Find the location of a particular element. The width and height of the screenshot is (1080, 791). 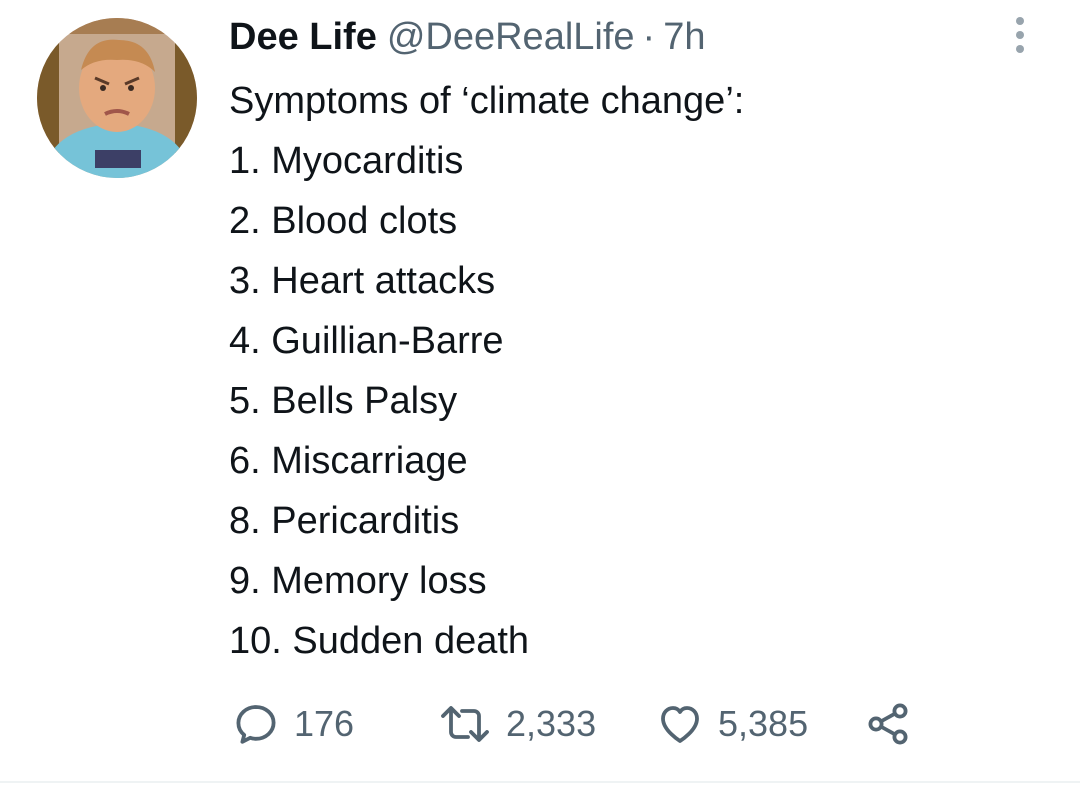

reply-button: 176 is located at coordinates (293, 724).